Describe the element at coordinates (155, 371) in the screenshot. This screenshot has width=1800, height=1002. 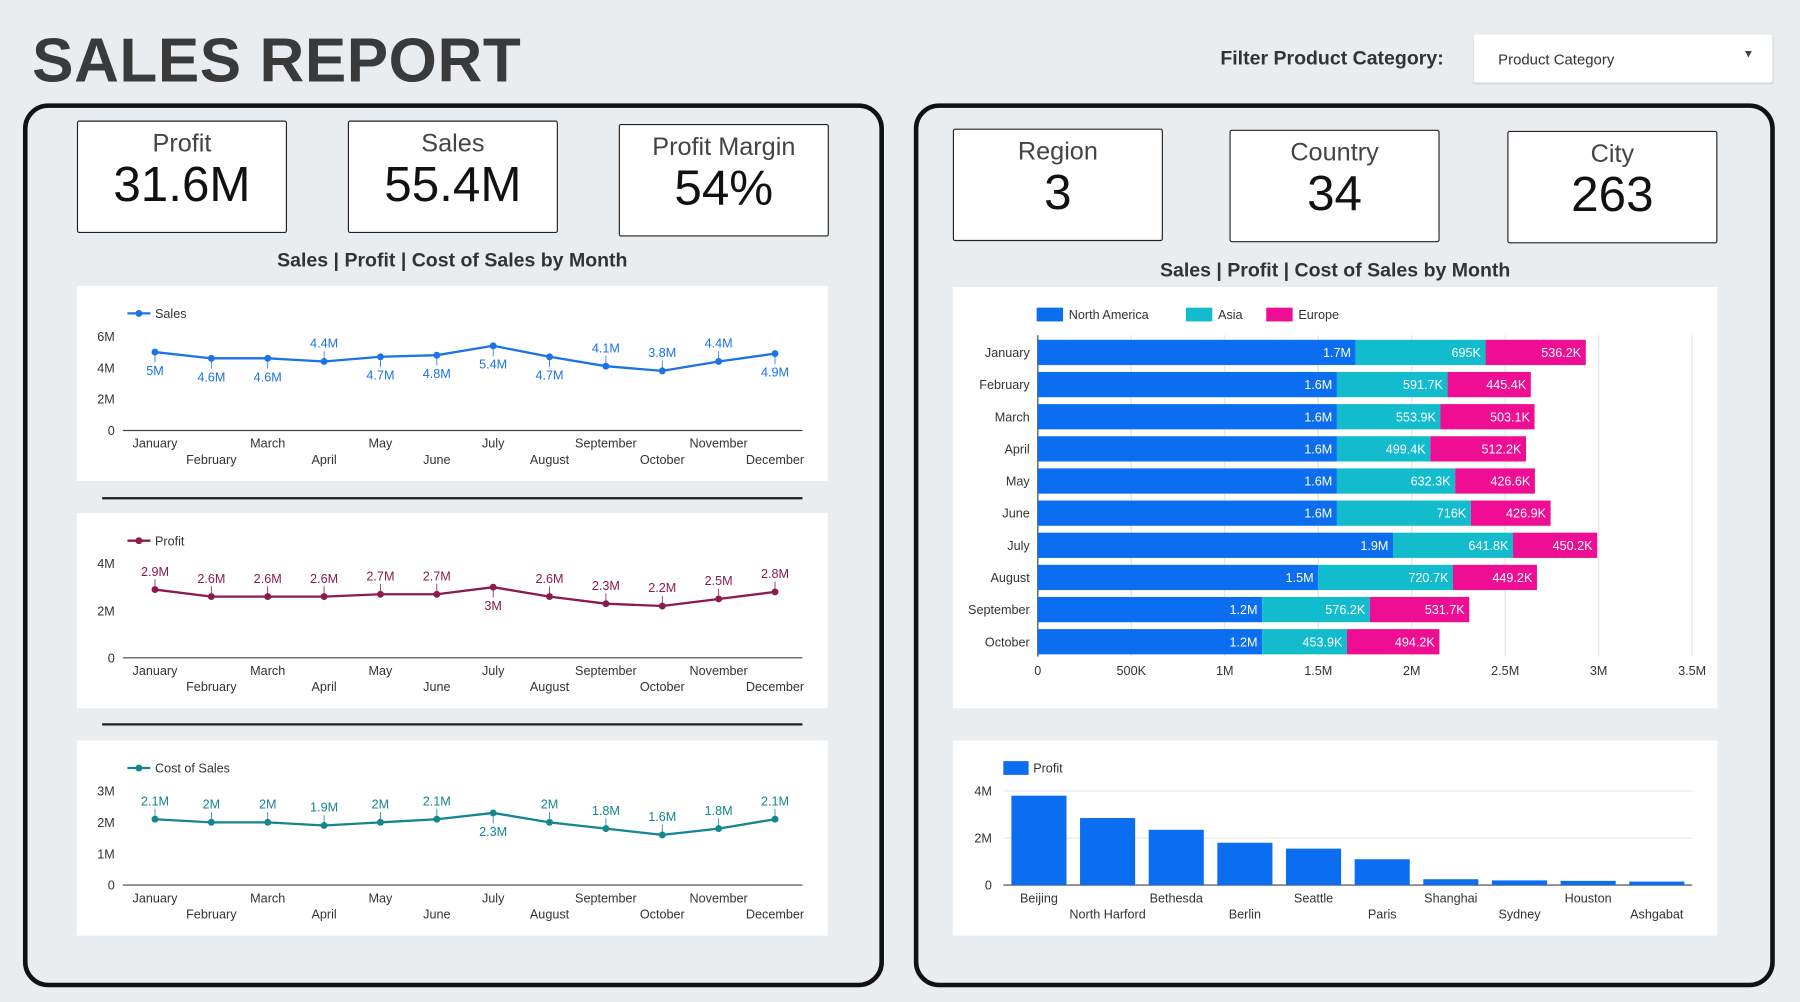
I see `data-label: 5M` at that location.